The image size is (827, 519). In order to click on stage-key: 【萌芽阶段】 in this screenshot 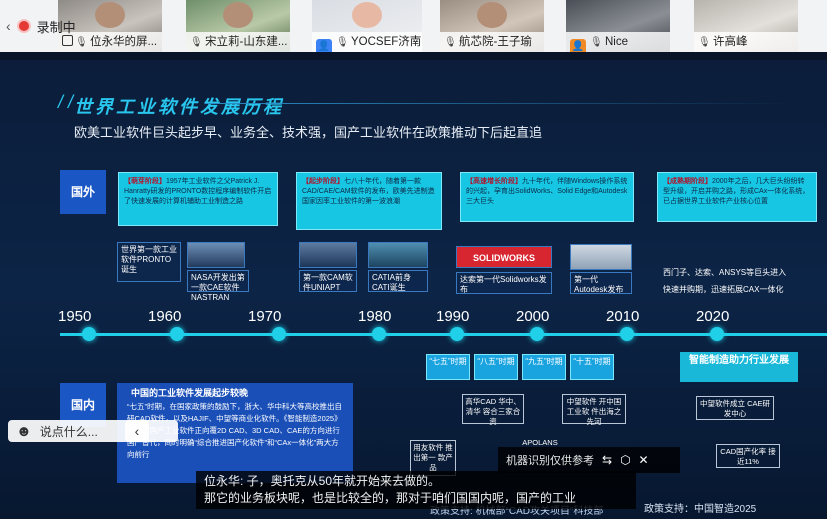, I will do `click(145, 181)`.